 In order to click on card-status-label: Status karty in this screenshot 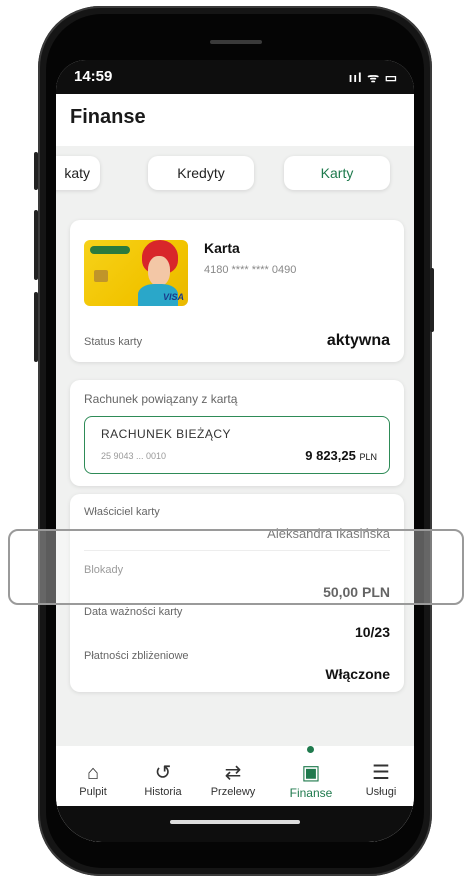, I will do `click(113, 342)`.